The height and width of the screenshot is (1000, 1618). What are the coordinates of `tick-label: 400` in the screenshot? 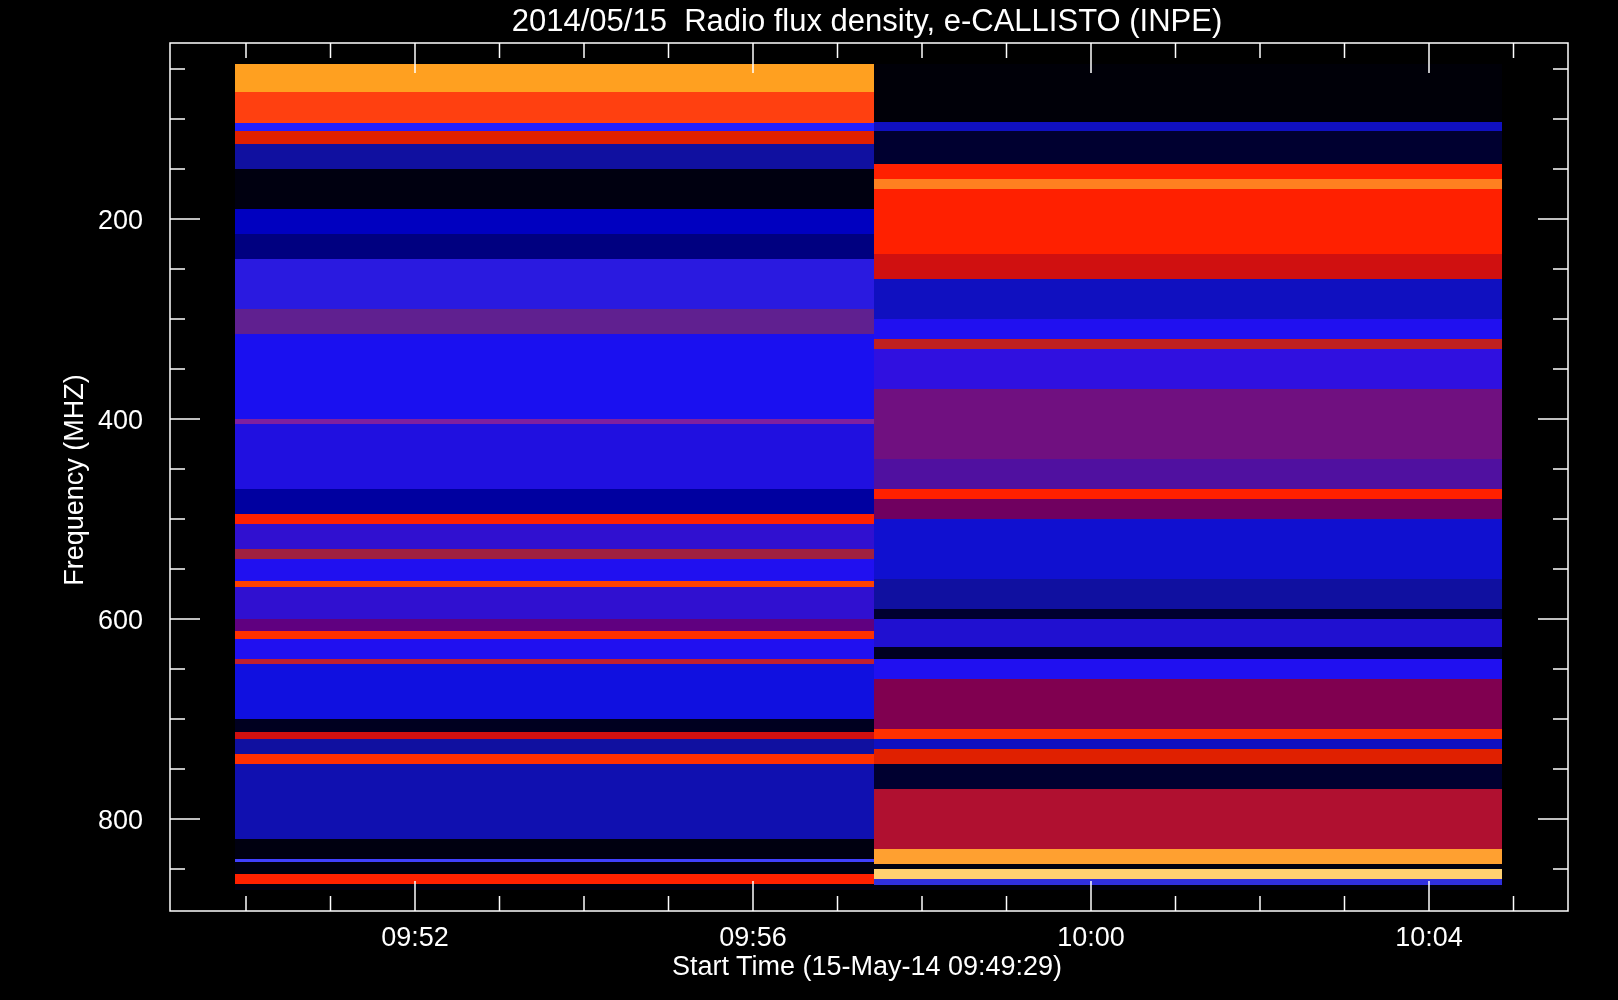 It's located at (120, 420).